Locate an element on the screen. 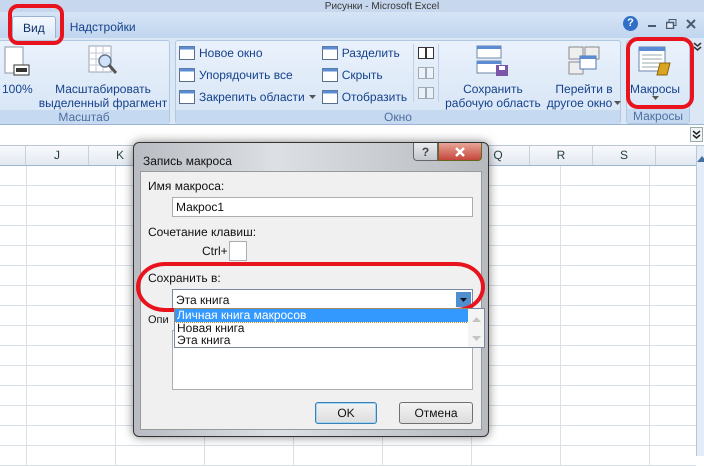  window-title: Рисунки - Microsoft Excel is located at coordinates (382, 6).